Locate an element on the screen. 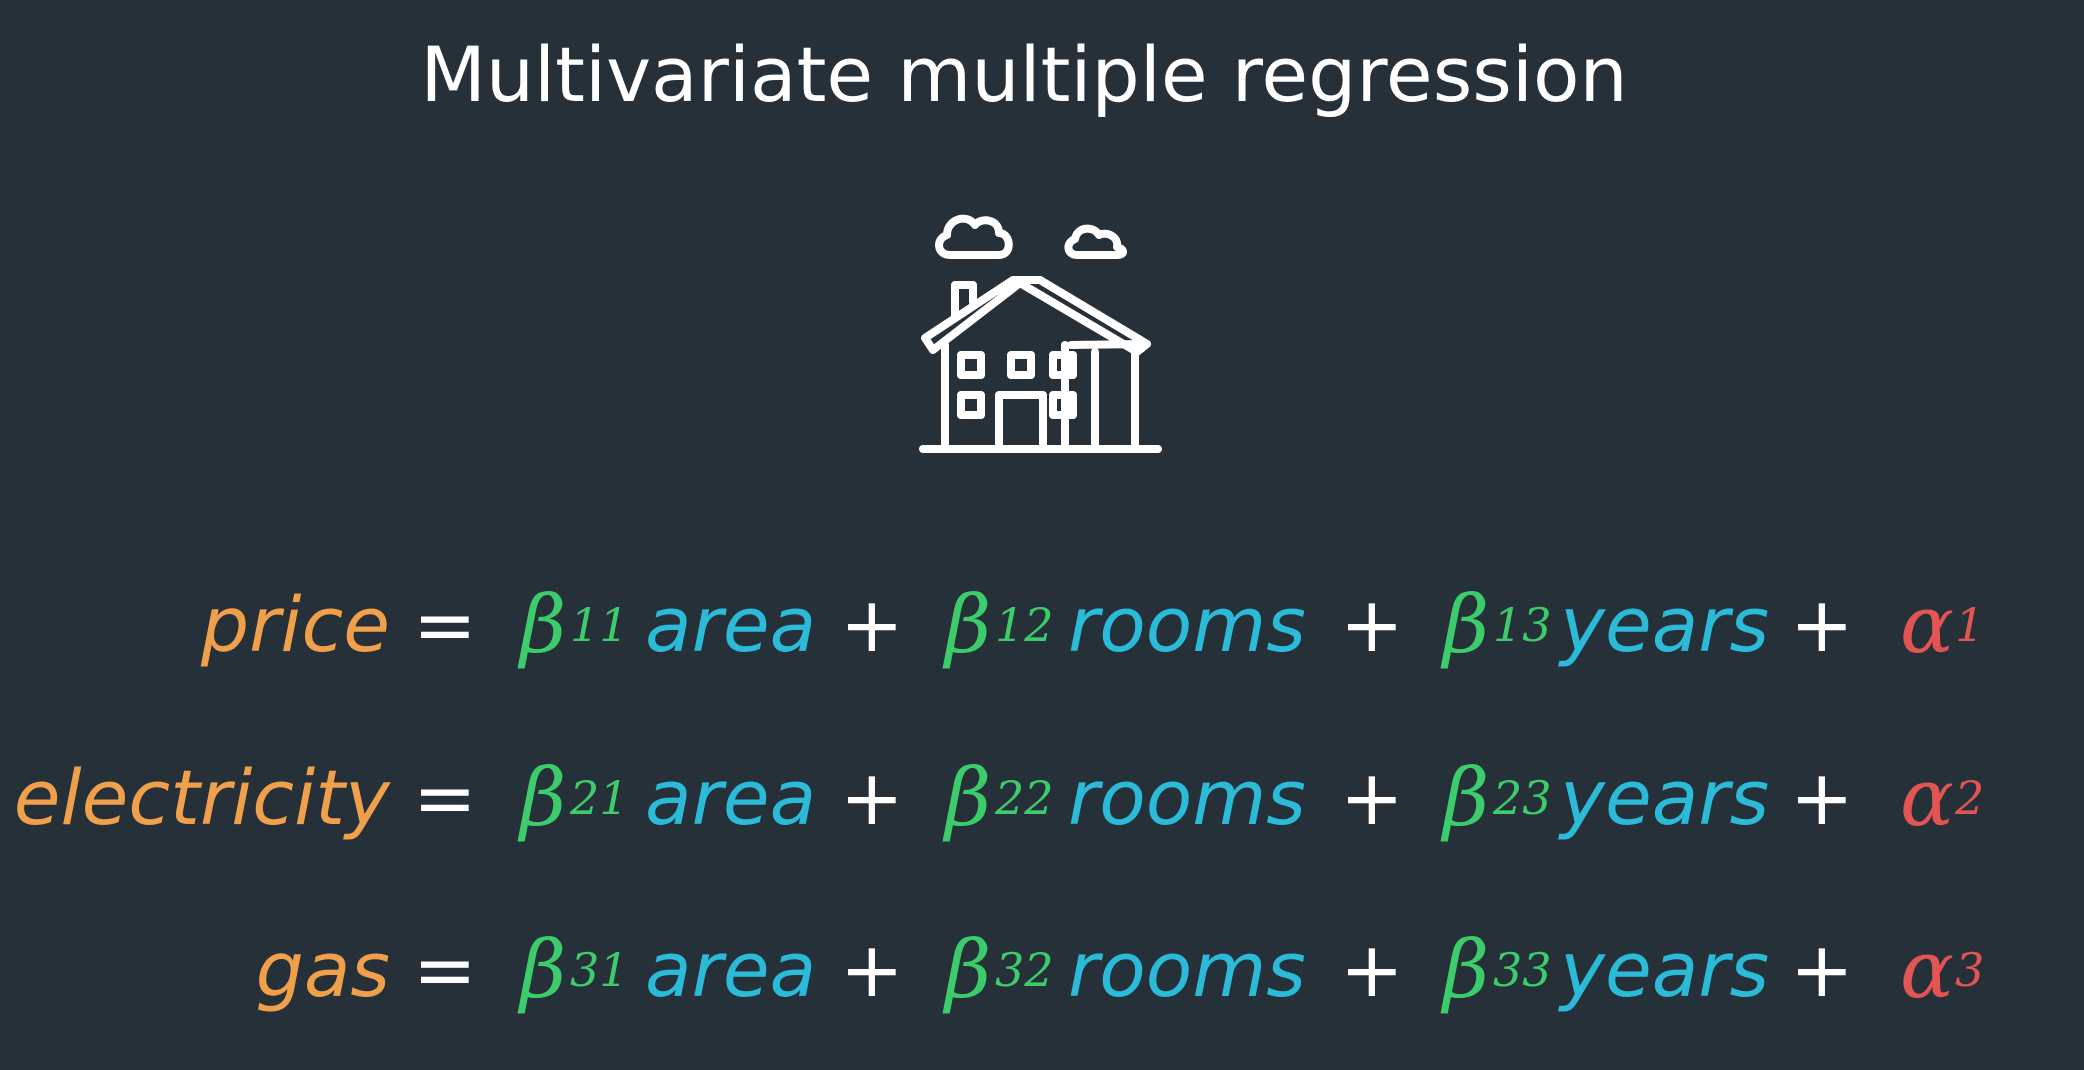 This screenshot has width=2084, height=1070. beta-subscript: 12 is located at coordinates (1024, 625).